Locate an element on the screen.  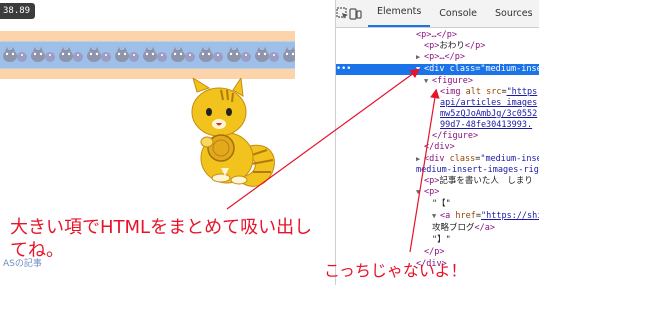
dom-node-text: mw5zQJoAmbJg/3c0552 is located at coordinates (437, 114).